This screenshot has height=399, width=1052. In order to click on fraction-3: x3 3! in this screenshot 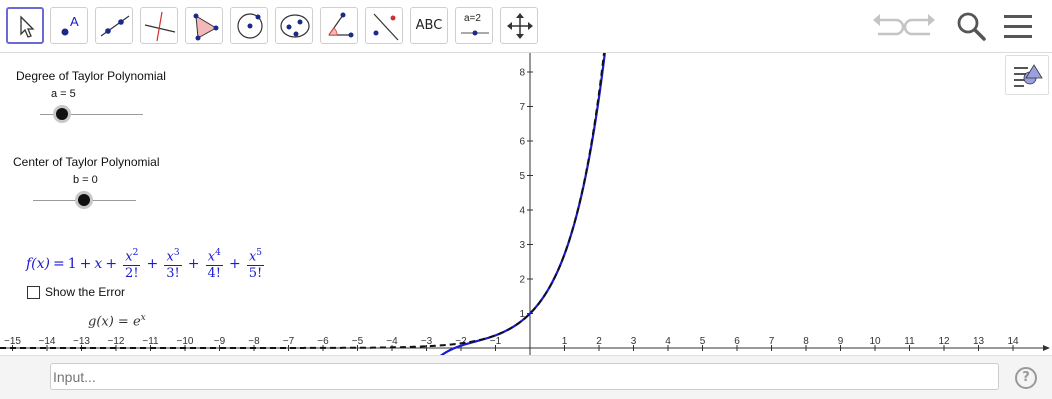, I will do `click(173, 263)`.